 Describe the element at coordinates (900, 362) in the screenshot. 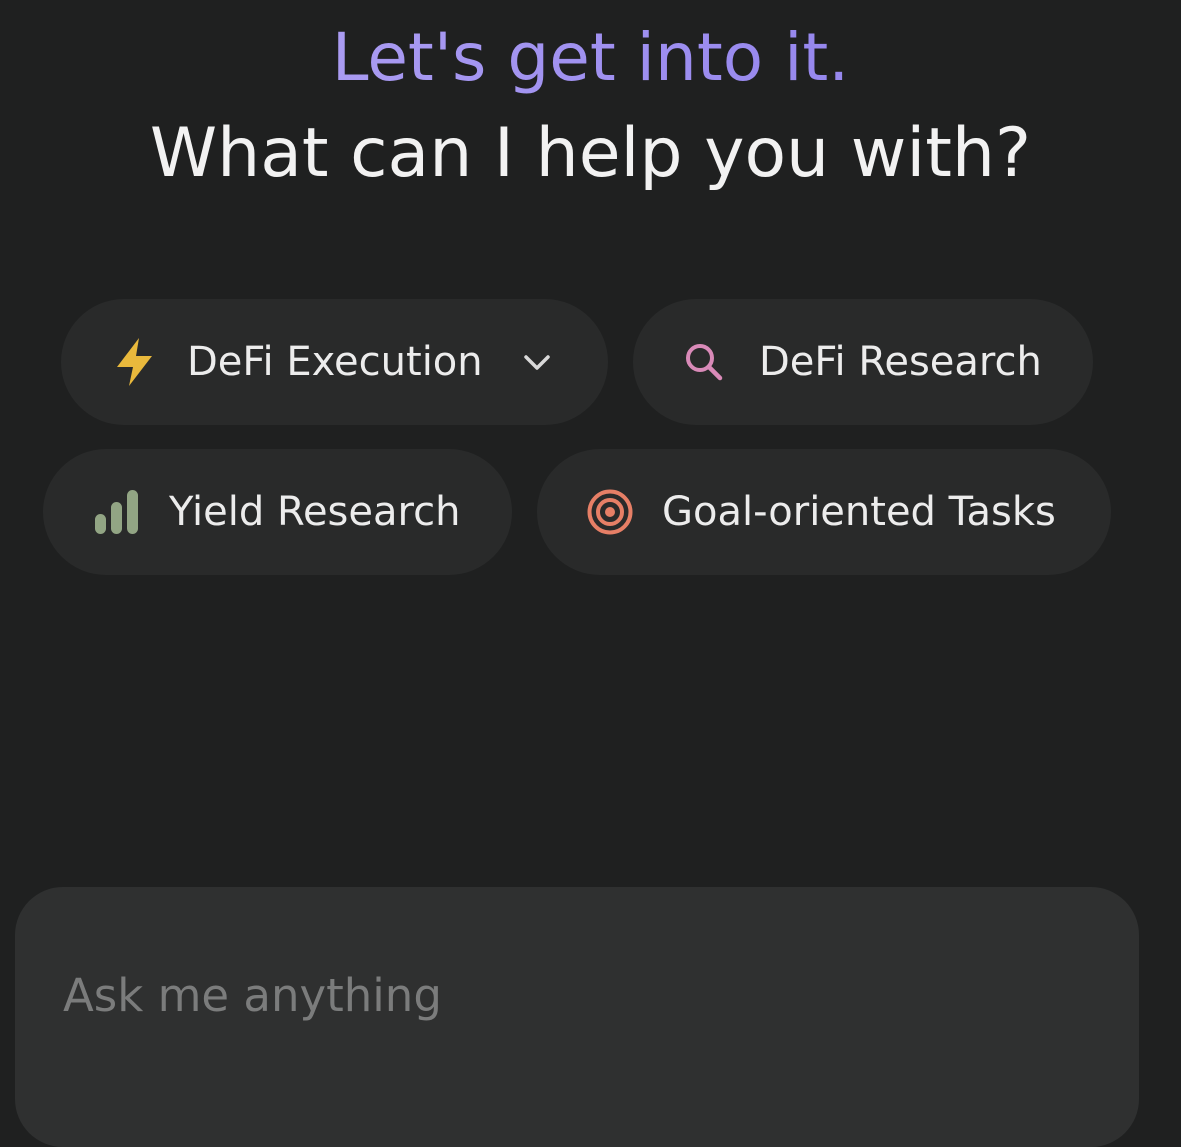

I see `defi-research-label: DeFi Research` at that location.